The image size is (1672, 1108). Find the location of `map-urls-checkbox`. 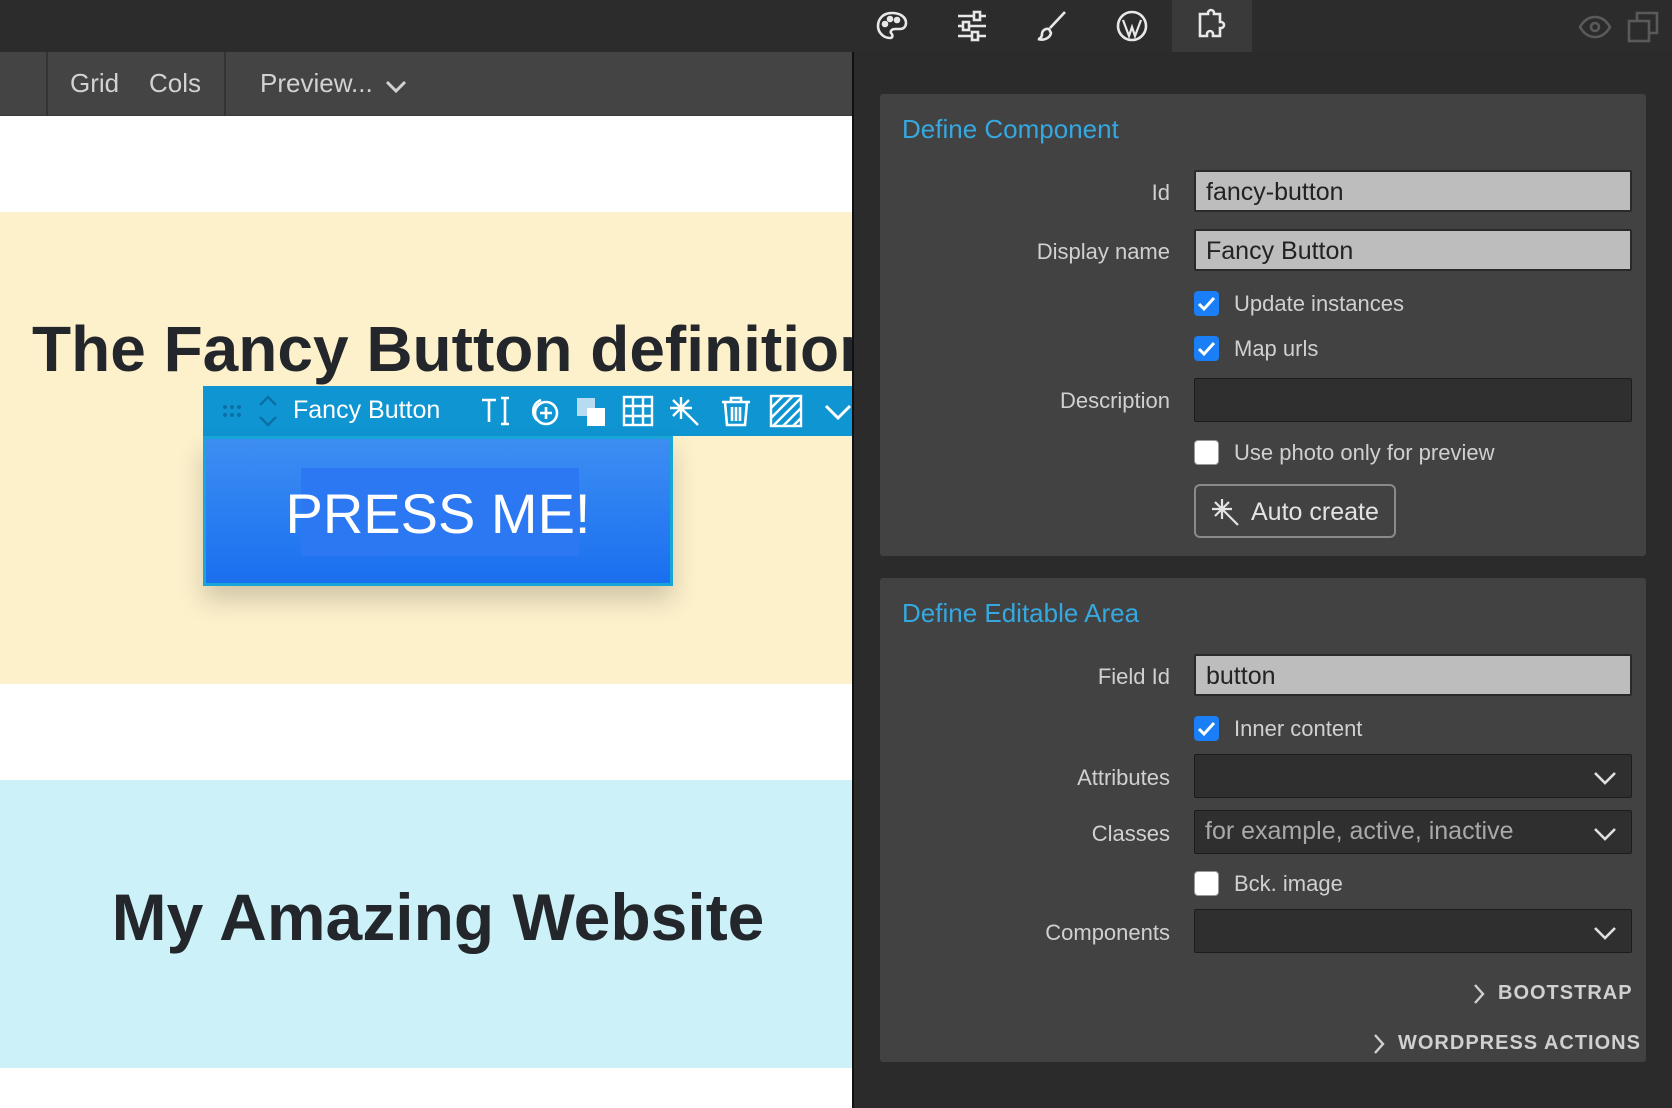

map-urls-checkbox is located at coordinates (1206, 348).